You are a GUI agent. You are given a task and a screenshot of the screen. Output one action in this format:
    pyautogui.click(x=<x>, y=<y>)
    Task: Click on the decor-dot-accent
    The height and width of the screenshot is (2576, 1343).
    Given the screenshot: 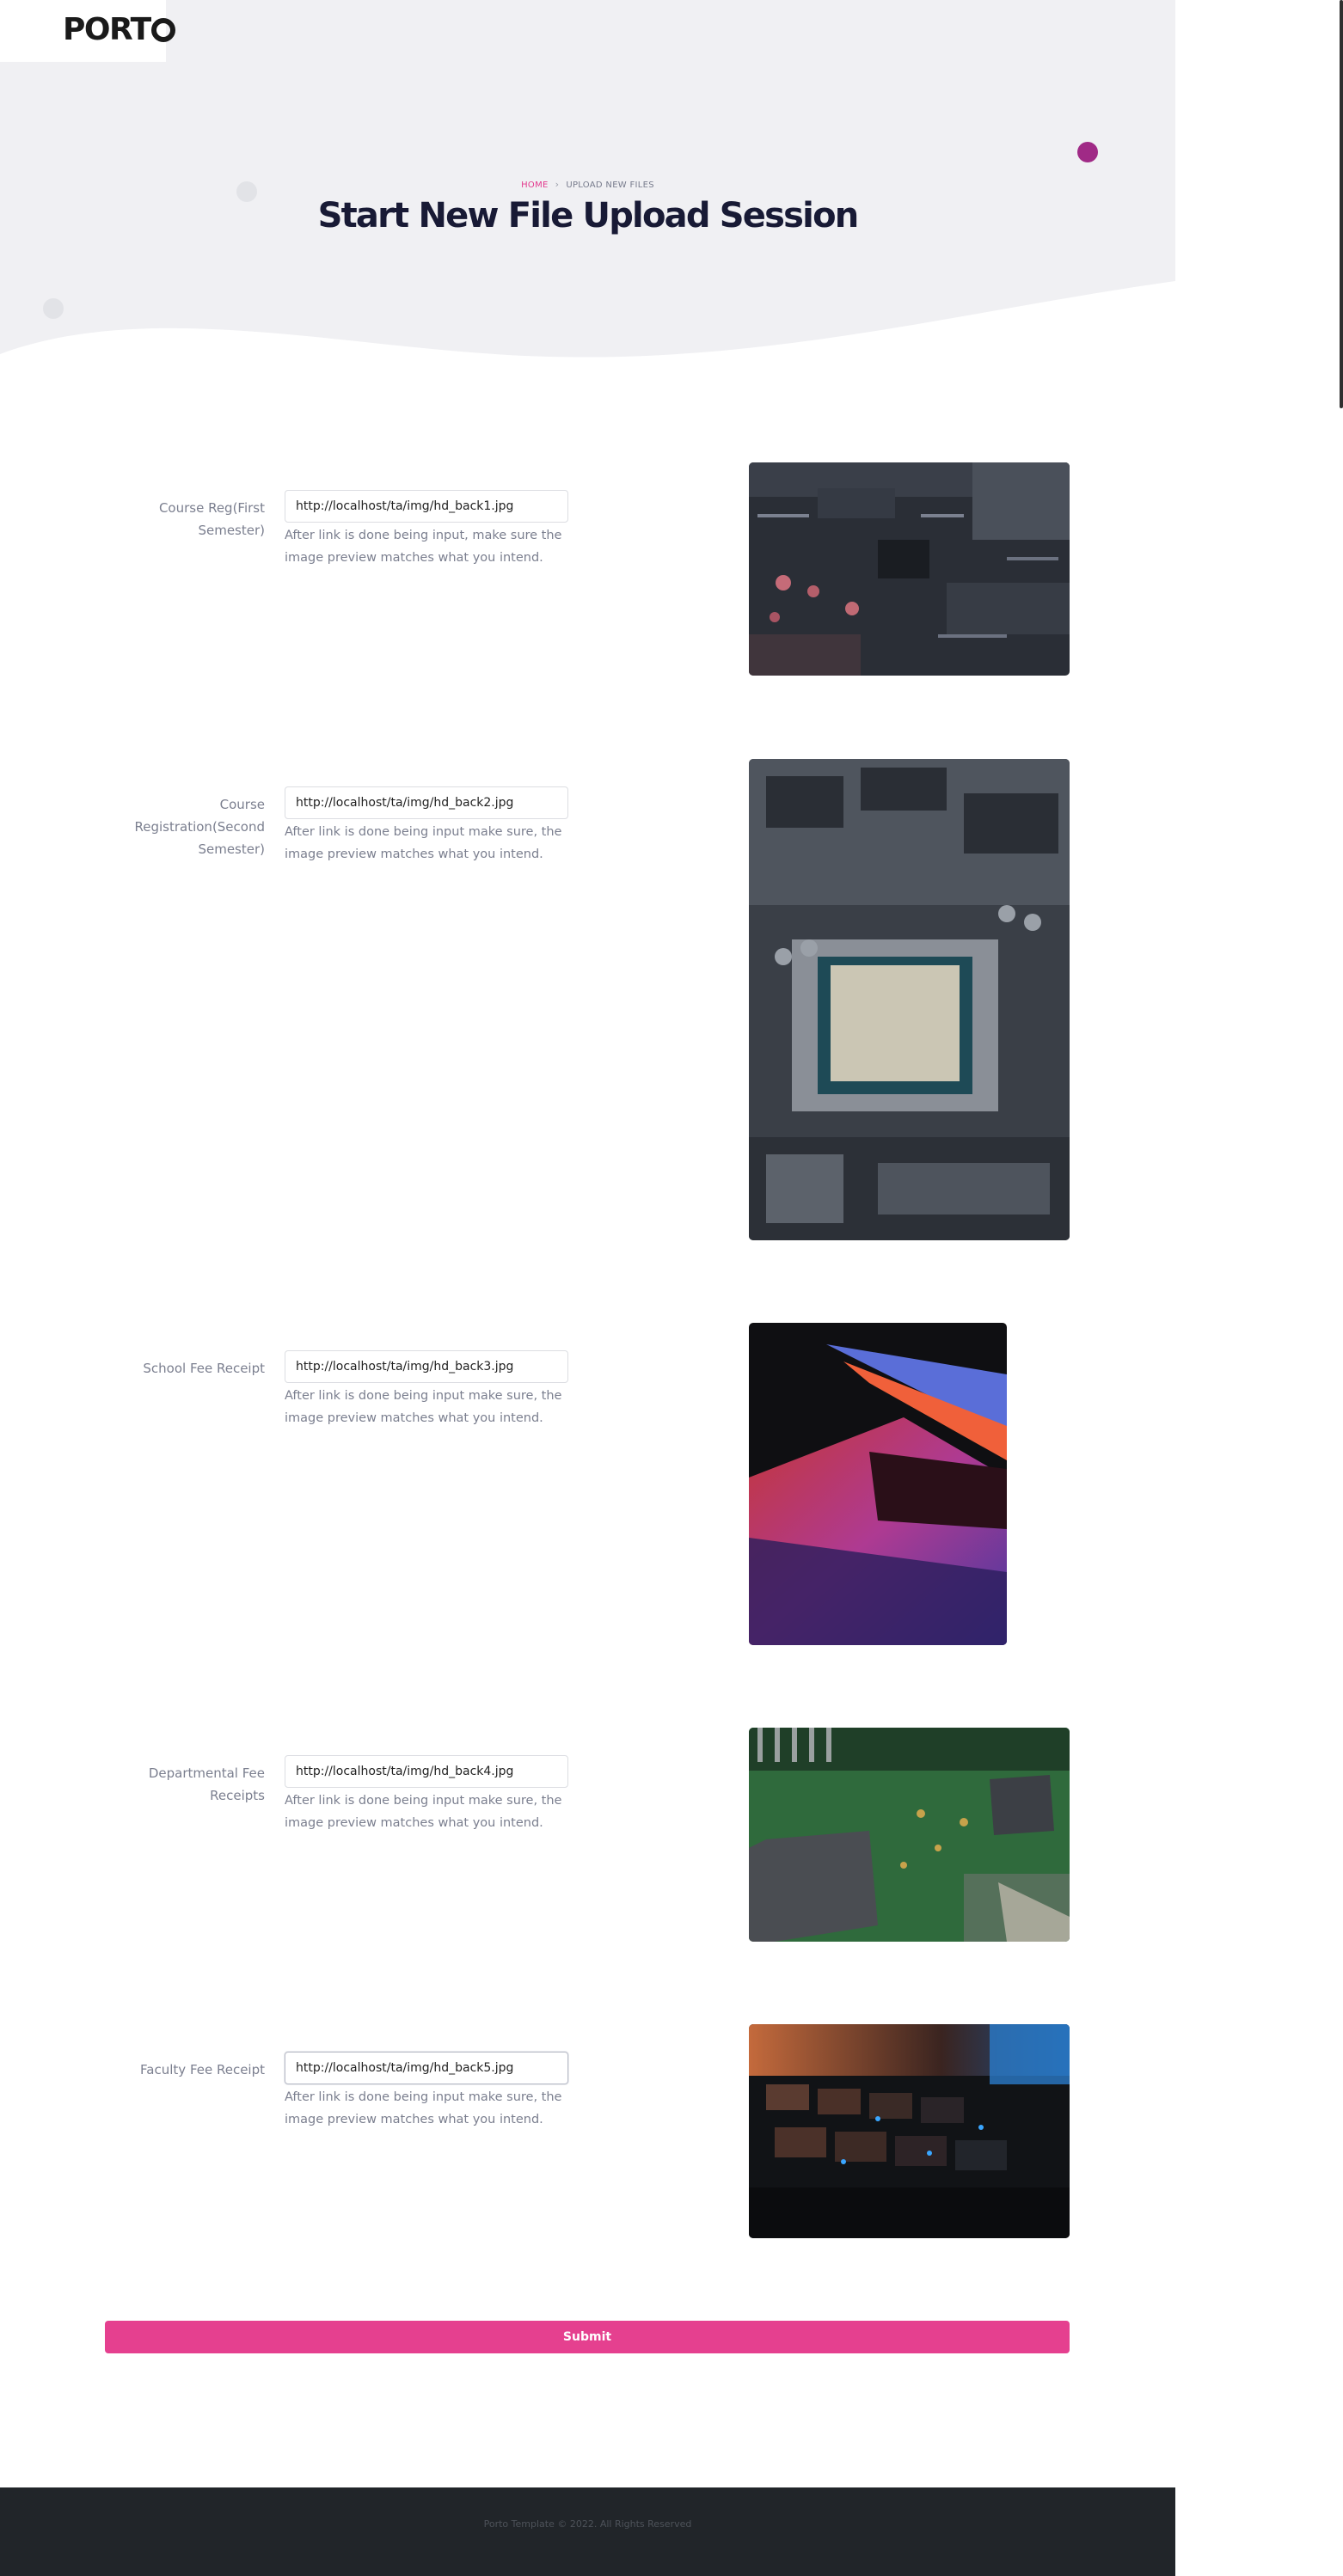 What is the action you would take?
    pyautogui.click(x=1087, y=152)
    